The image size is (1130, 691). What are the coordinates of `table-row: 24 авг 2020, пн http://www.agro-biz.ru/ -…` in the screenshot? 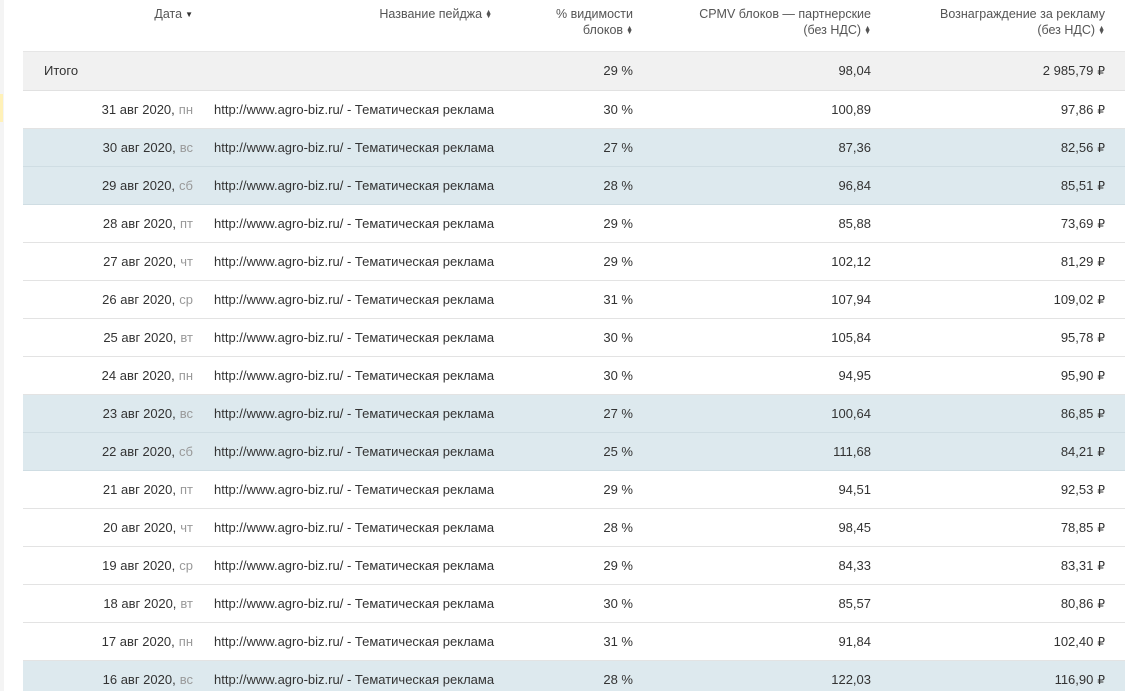 It's located at (574, 376).